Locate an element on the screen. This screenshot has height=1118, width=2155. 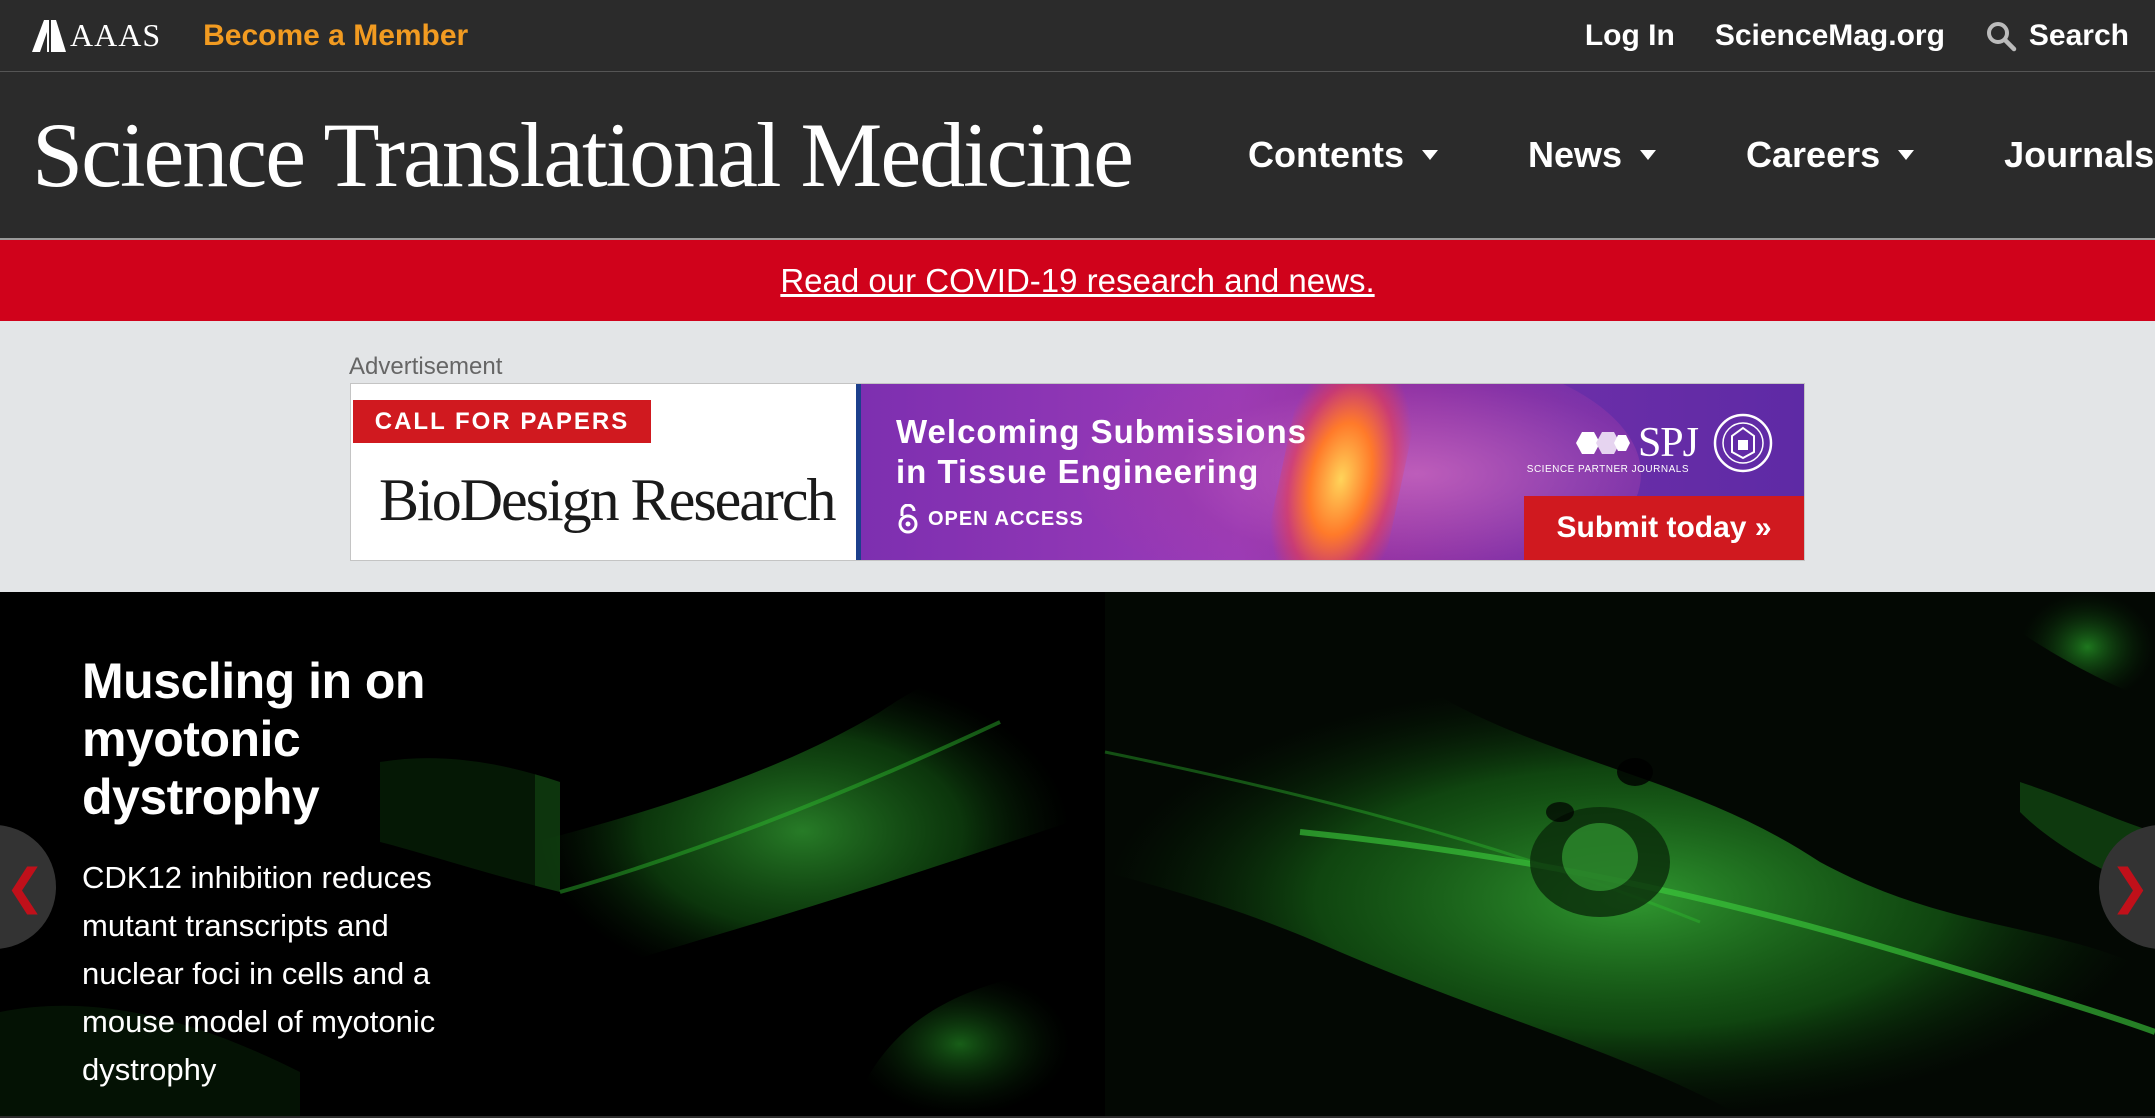
university-seal-icon is located at coordinates (1743, 443).